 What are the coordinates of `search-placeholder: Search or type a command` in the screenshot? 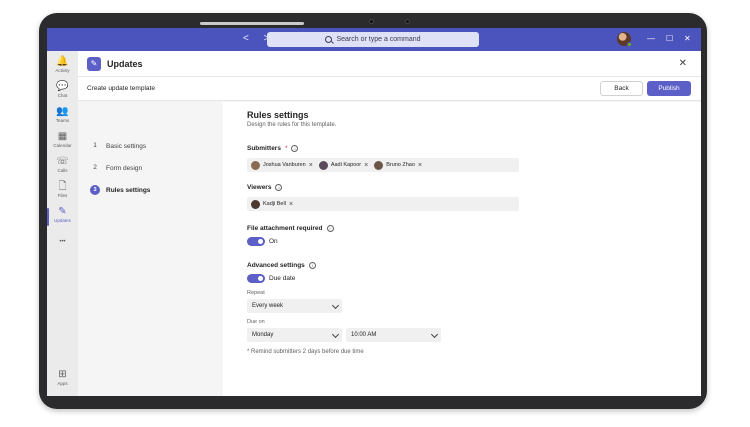 It's located at (378, 39).